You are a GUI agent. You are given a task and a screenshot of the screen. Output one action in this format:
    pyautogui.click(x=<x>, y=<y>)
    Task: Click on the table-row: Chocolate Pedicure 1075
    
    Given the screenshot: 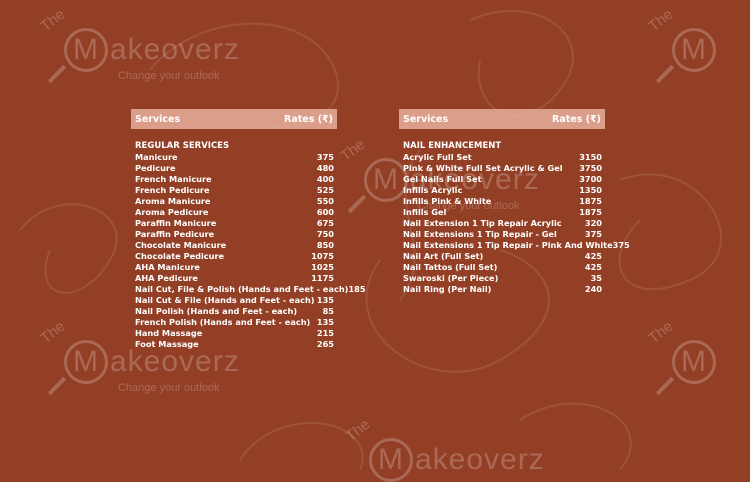 What is the action you would take?
    pyautogui.click(x=234, y=256)
    